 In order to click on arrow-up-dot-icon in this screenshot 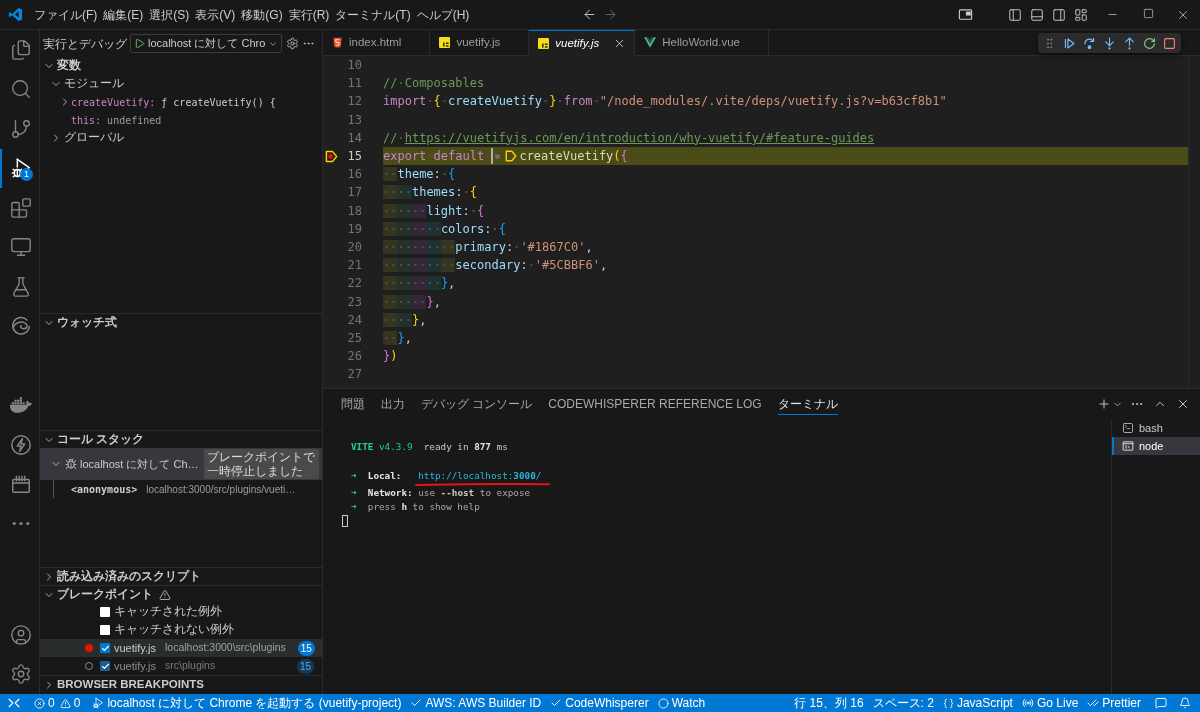, I will do `click(1129, 43)`.